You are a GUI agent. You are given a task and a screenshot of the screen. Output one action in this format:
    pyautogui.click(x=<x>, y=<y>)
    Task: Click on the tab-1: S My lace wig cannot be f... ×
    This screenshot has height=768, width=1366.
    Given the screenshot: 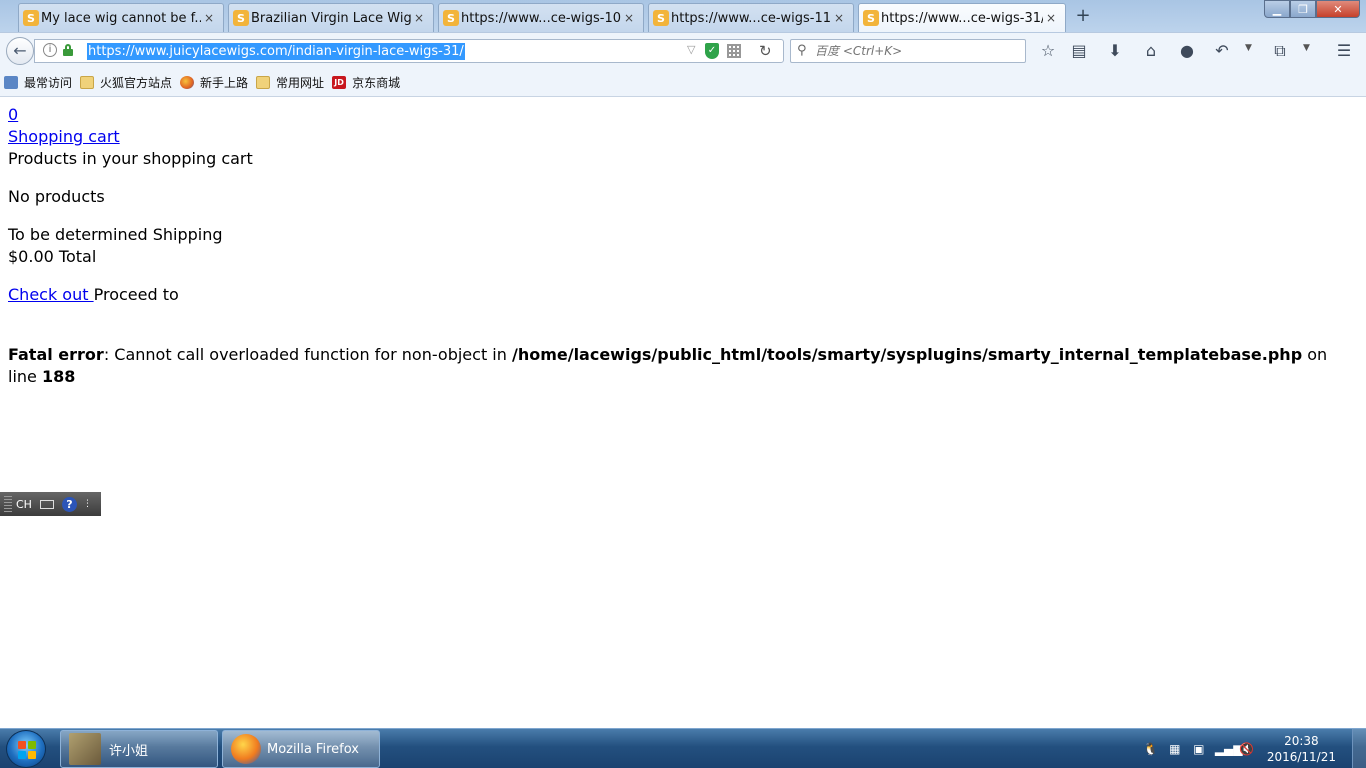 What is the action you would take?
    pyautogui.click(x=121, y=17)
    